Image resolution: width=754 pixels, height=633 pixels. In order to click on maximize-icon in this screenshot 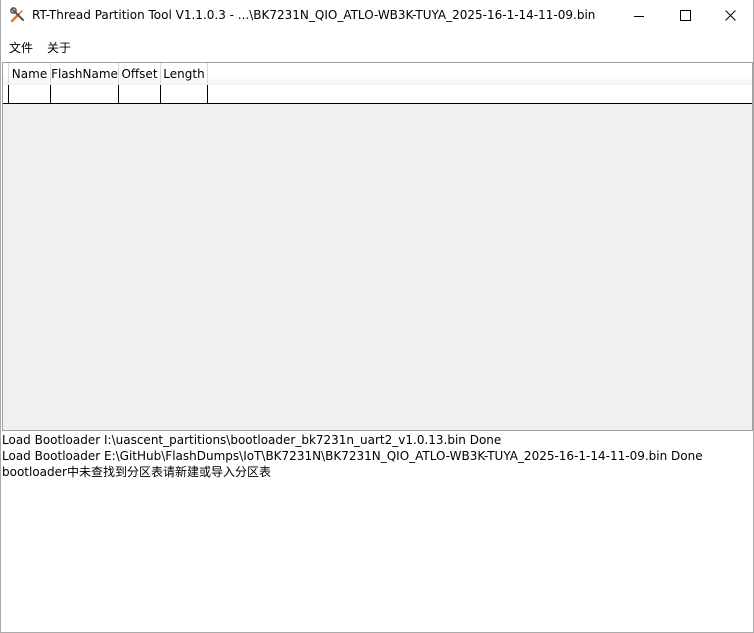, I will do `click(685, 15)`.